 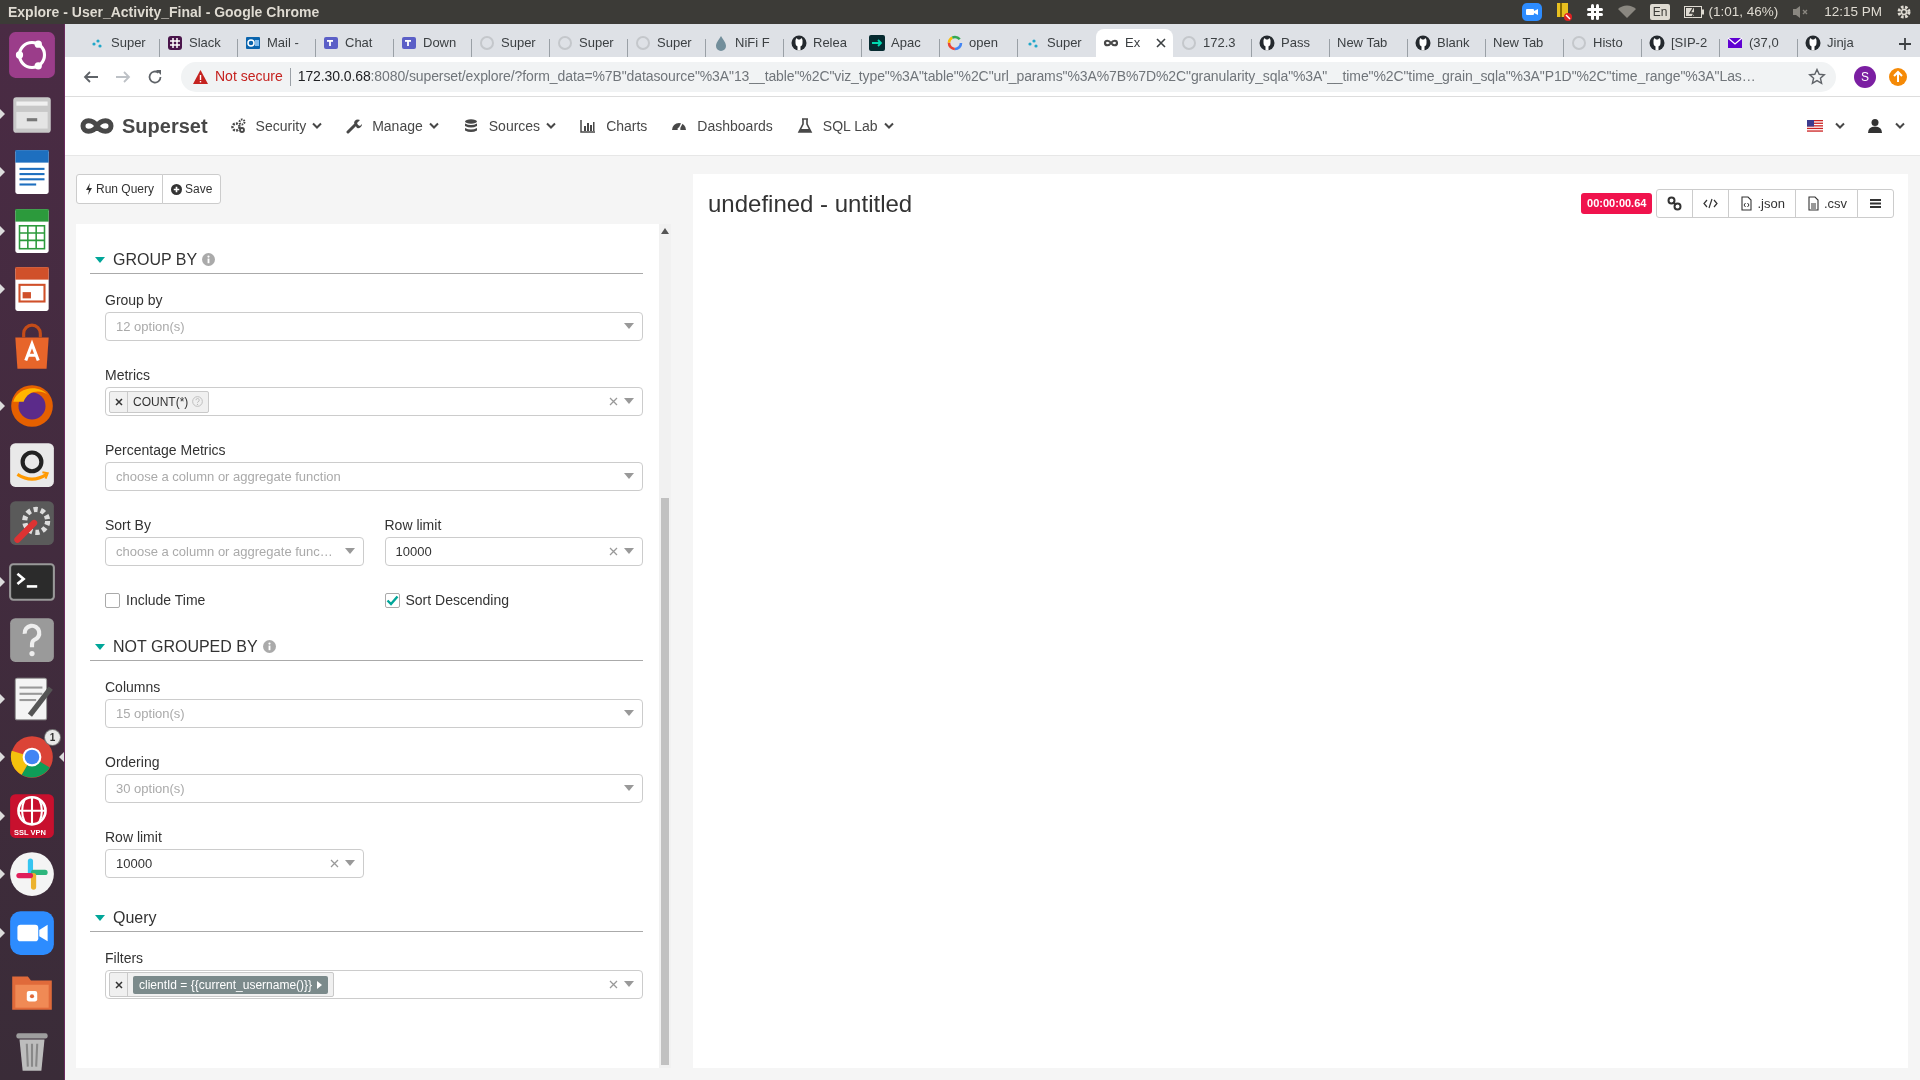 I want to click on g-ring-icon, so click(x=955, y=43).